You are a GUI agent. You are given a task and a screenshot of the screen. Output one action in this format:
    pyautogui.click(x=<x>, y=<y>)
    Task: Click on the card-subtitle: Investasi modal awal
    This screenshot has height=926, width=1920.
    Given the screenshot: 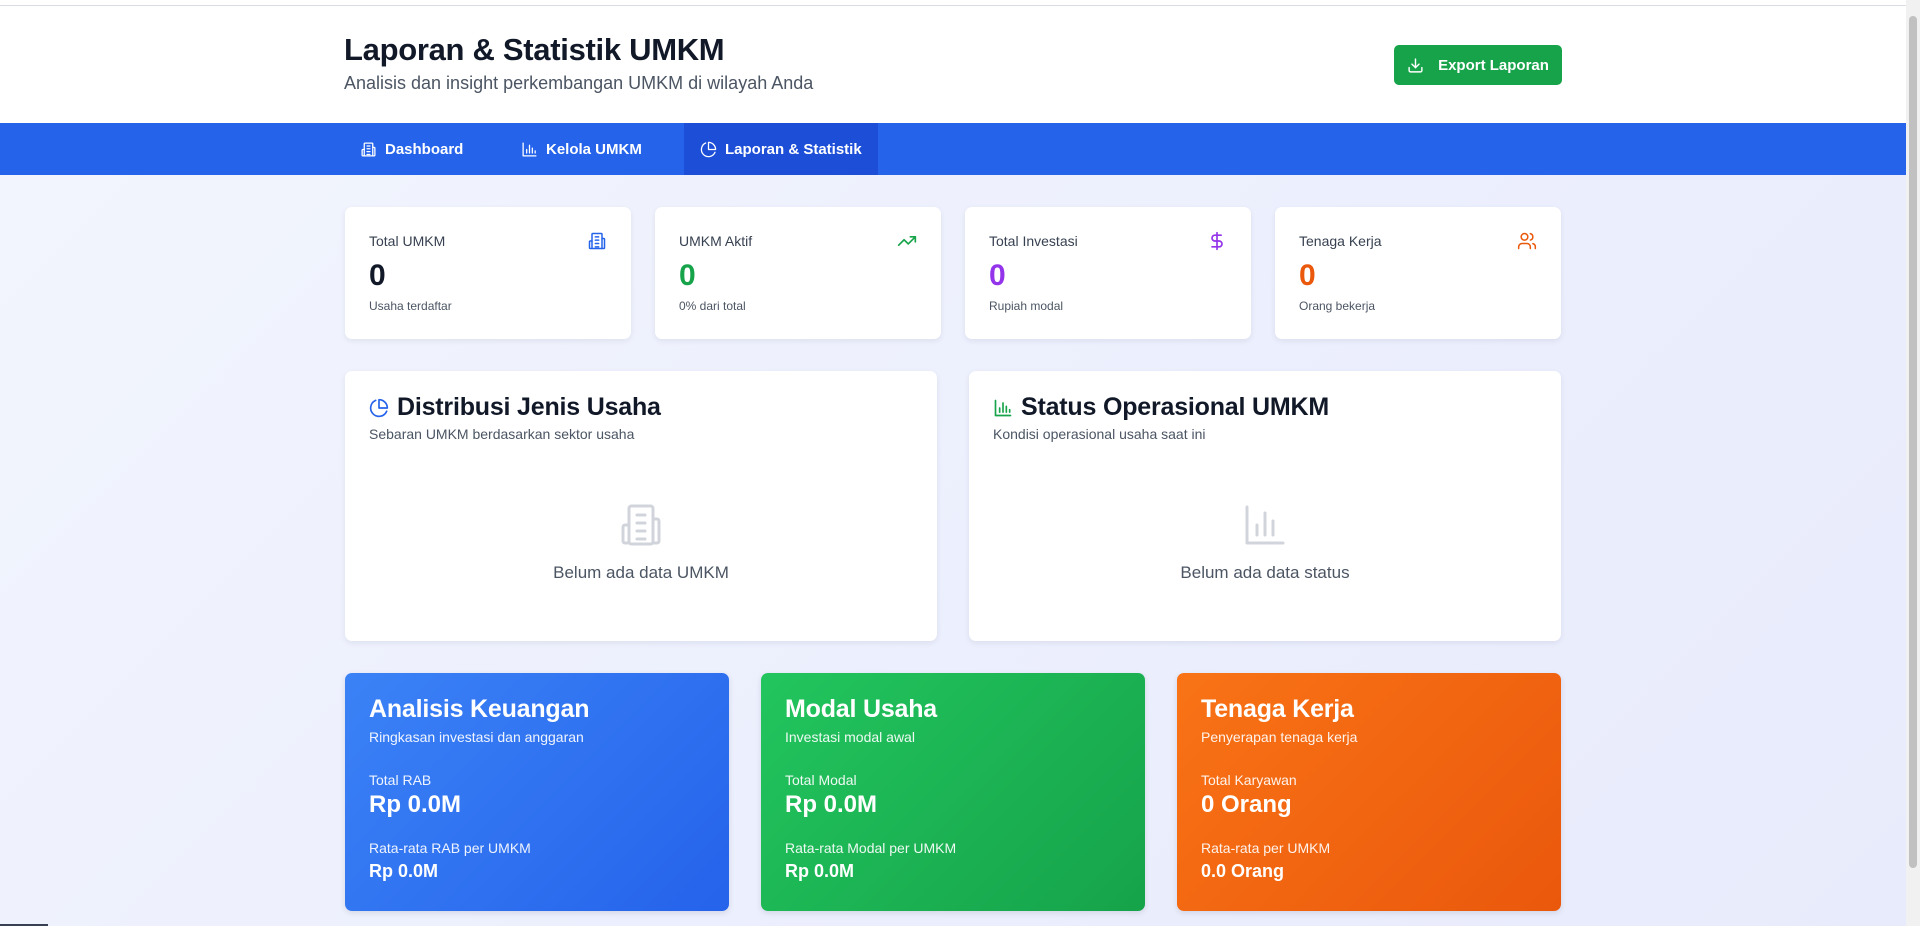 What is the action you would take?
    pyautogui.click(x=850, y=737)
    